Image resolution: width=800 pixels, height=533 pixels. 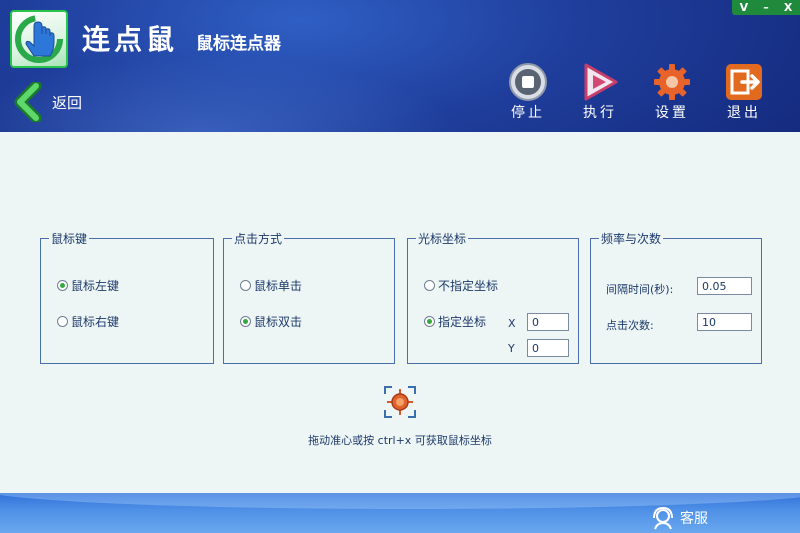 I want to click on toolbar: 停止 执行 设置 退出, so click(x=650, y=95).